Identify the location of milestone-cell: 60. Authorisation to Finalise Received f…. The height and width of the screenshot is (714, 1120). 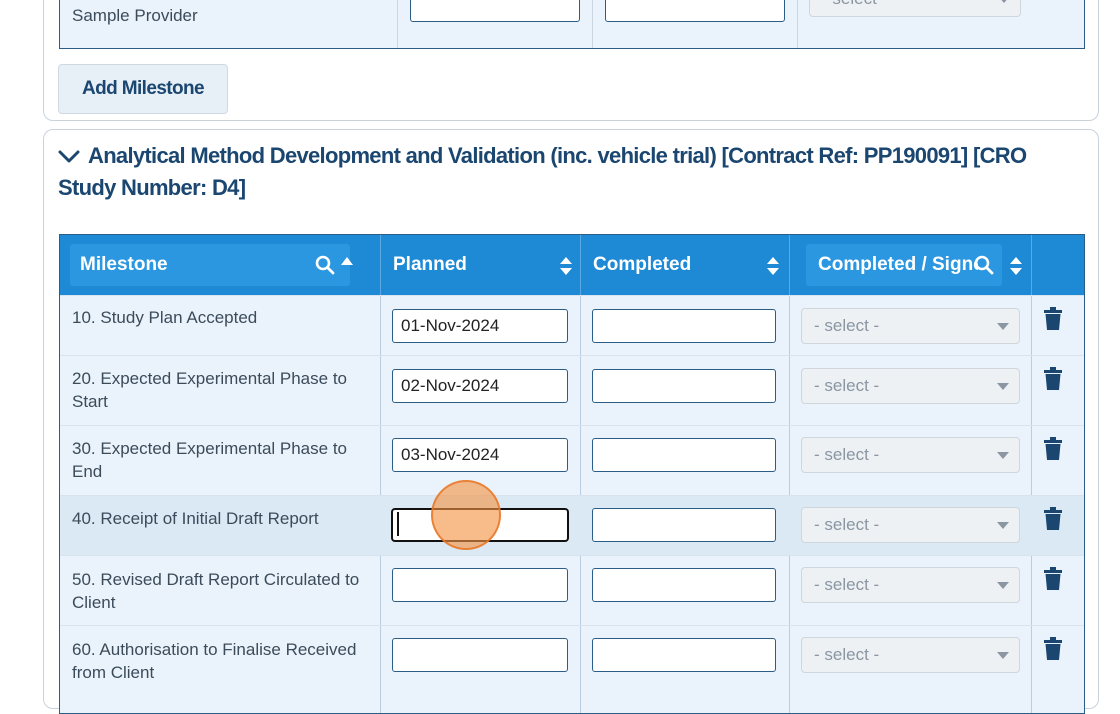
(214, 661).